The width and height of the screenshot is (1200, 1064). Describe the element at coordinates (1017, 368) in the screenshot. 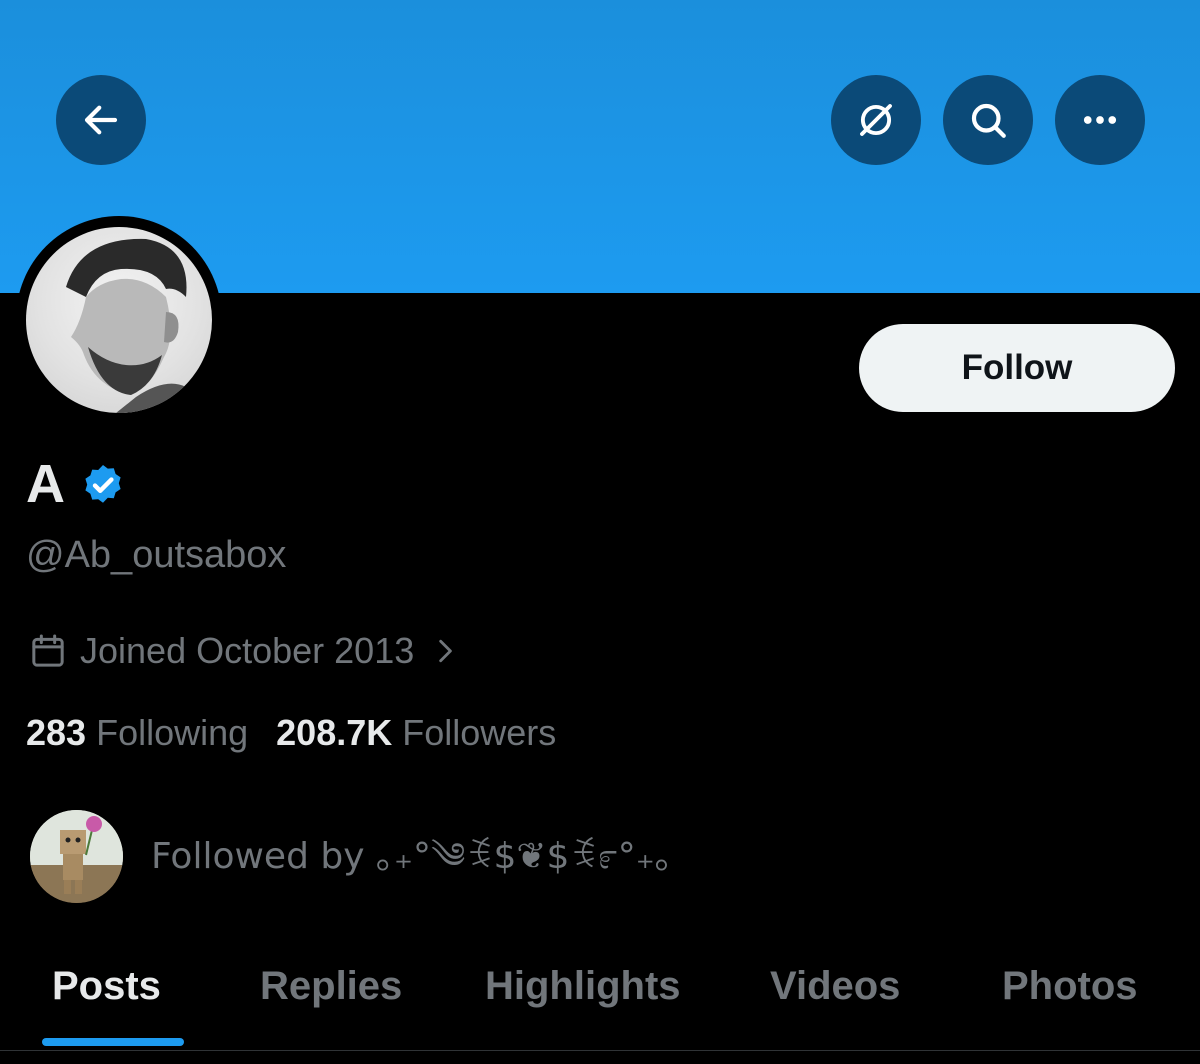

I see `follow-button: Follow` at that location.